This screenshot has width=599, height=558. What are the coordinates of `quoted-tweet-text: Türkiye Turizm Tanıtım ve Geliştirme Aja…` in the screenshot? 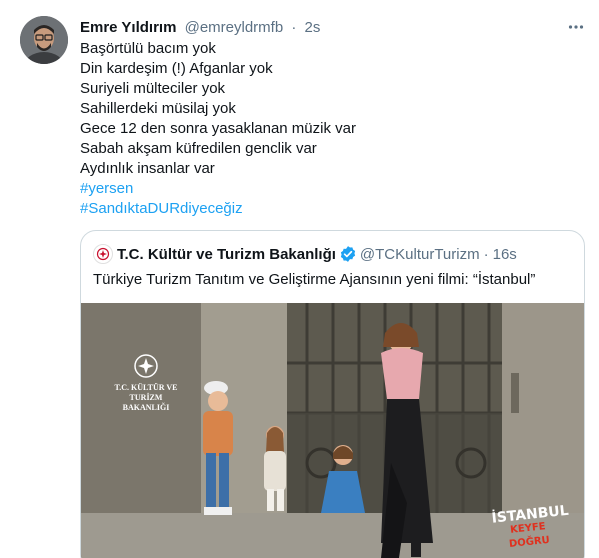 It's located at (314, 279).